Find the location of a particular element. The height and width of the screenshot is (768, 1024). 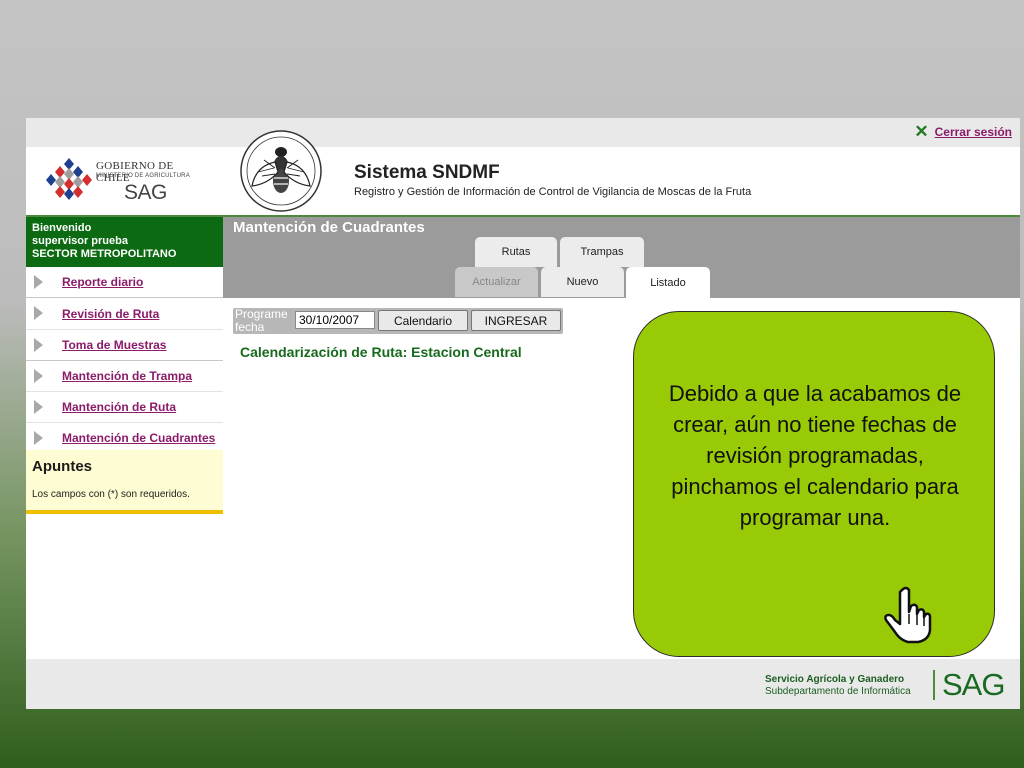

sidebar-item-revision-ruta: Revisión de Ruta is located at coordinates (124, 314).